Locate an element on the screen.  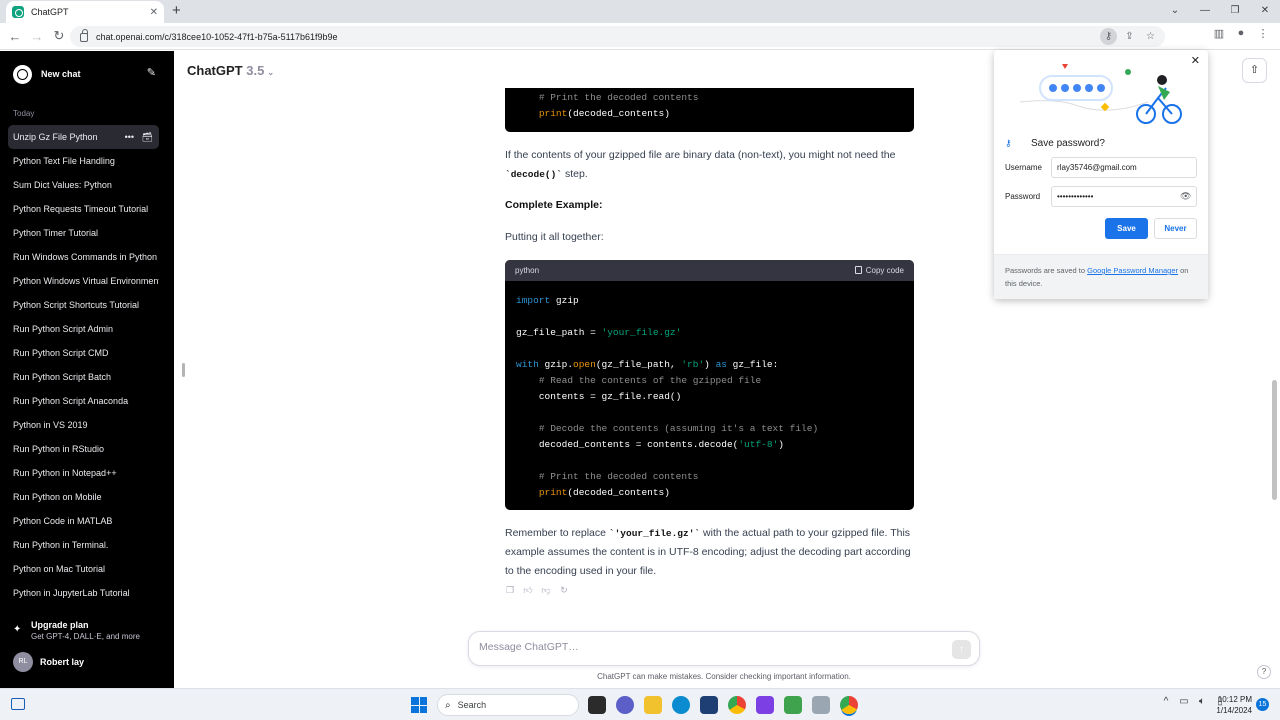
list-item: Run Python on Mobile is located at coordinates (83, 497).